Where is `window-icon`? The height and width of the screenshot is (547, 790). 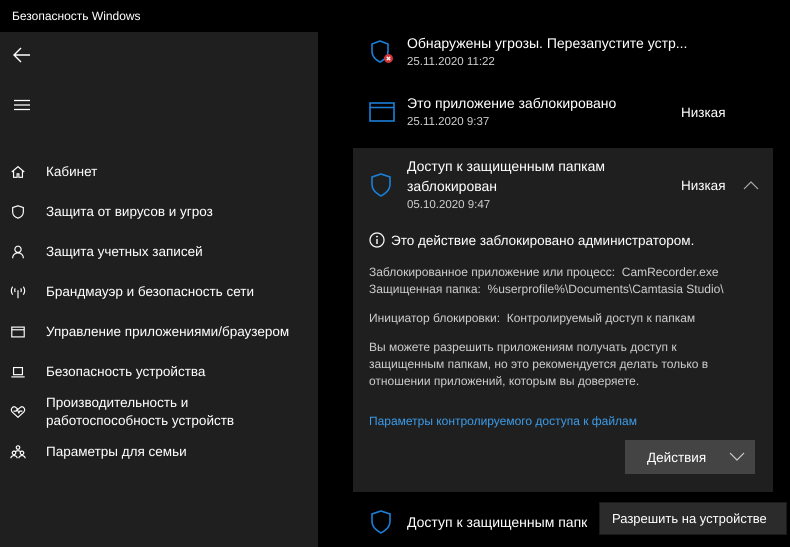
window-icon is located at coordinates (382, 112).